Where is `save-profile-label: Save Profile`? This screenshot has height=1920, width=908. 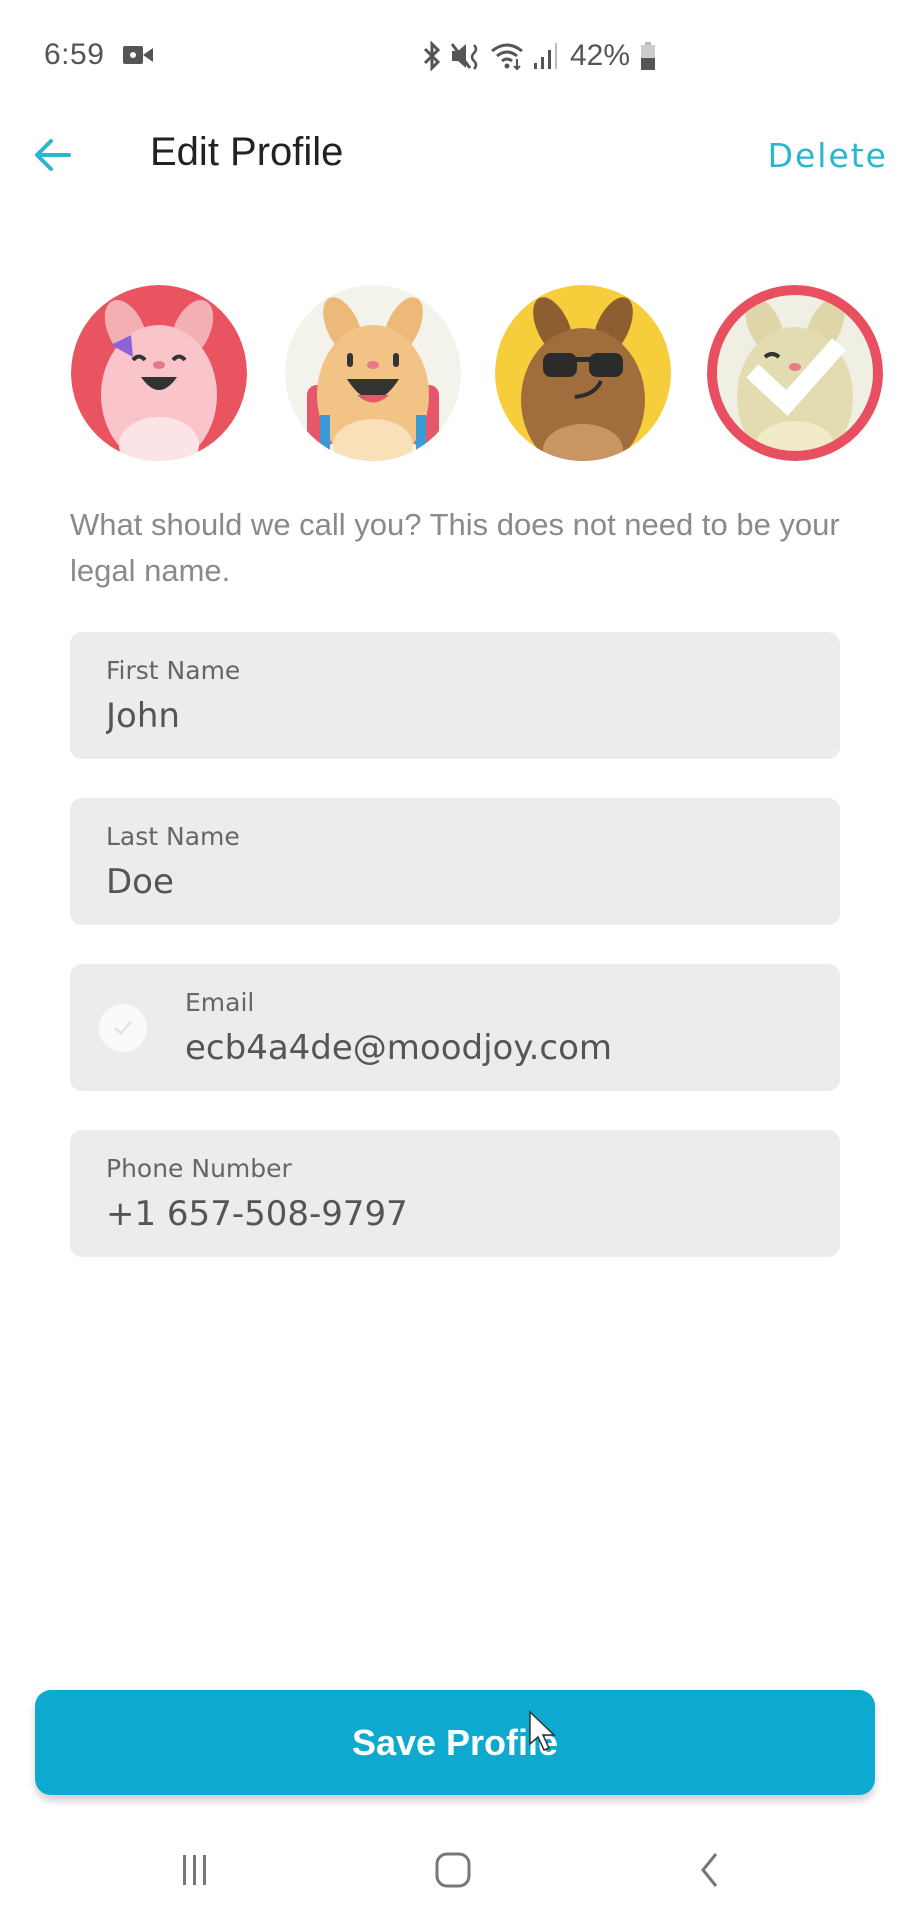
save-profile-label: Save Profile is located at coordinates (455, 1742).